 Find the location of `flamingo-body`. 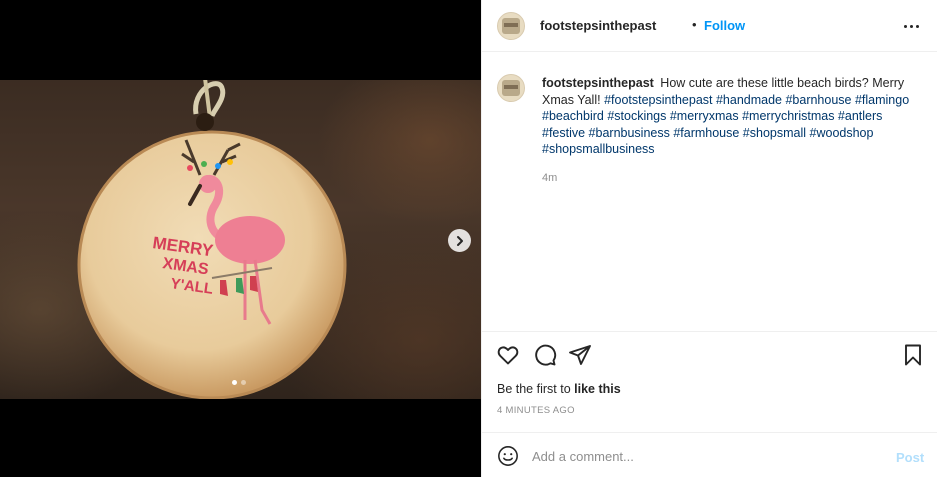

flamingo-body is located at coordinates (250, 240).